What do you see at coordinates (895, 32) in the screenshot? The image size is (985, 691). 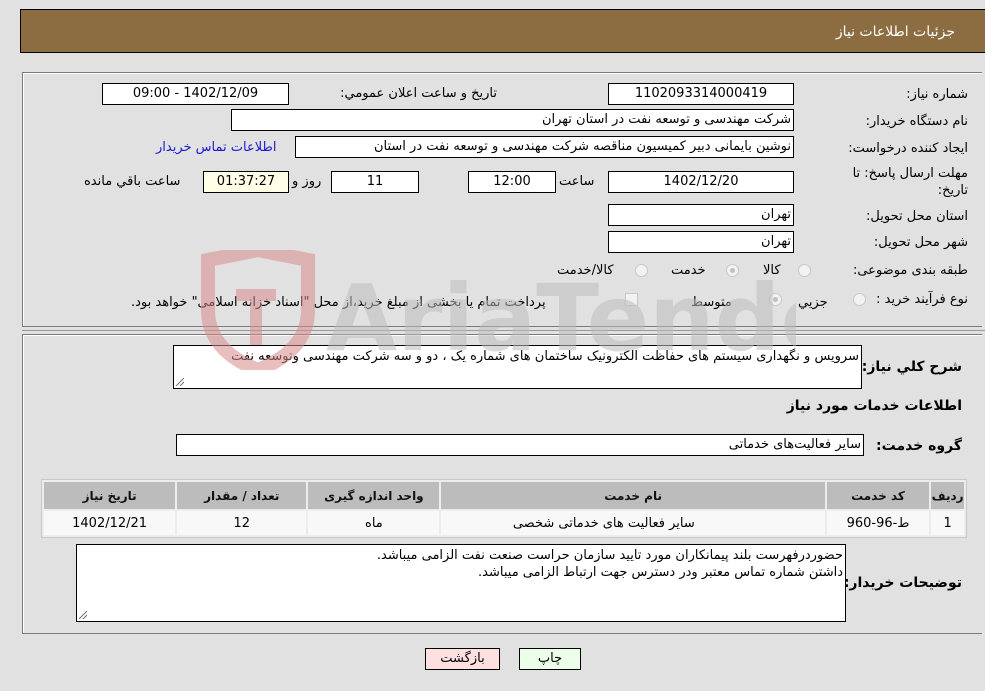 I see `page-title: جزئیات اطلاعات نیاز` at bounding box center [895, 32].